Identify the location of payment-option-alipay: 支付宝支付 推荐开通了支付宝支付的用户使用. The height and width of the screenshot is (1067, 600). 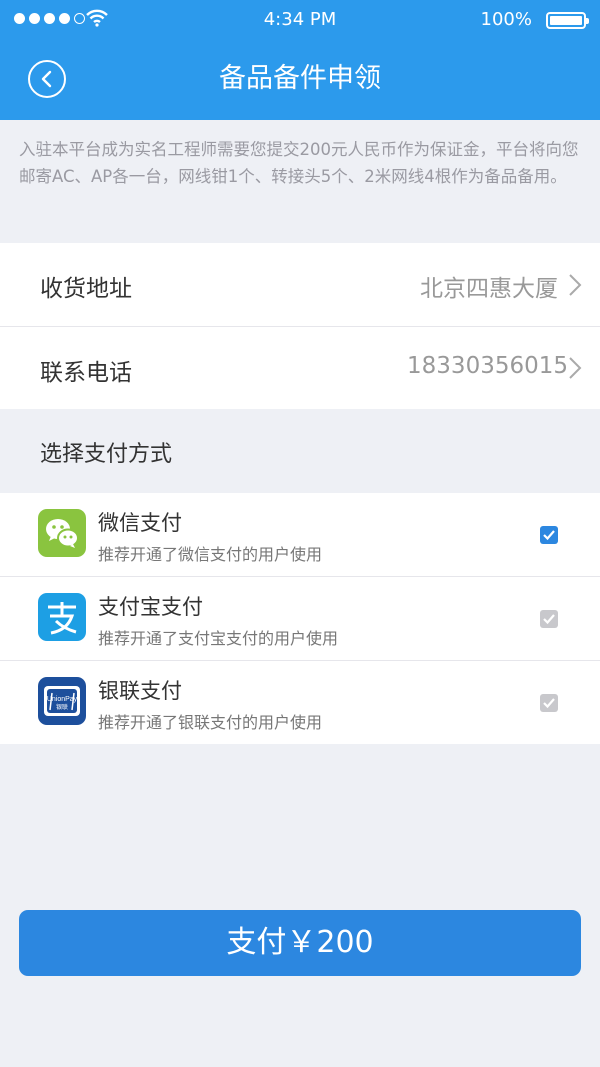
(300, 618).